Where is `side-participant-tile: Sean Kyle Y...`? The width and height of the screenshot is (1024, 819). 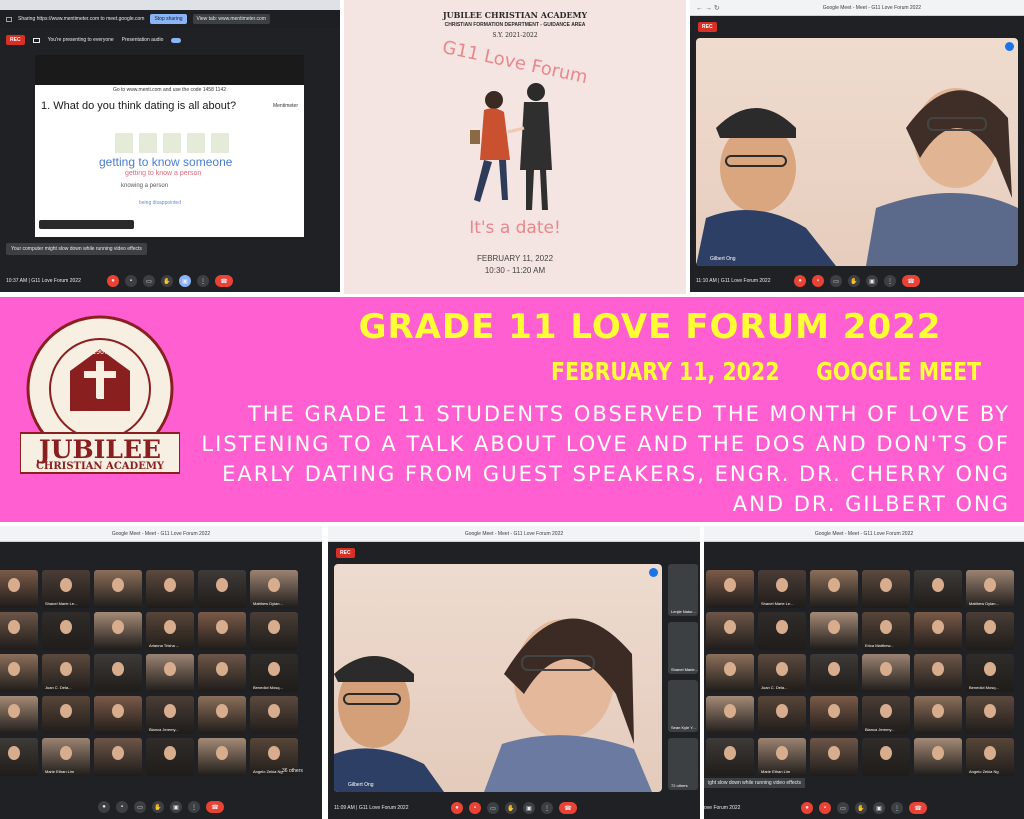
side-participant-tile: Sean Kyle Y... is located at coordinates (683, 706).